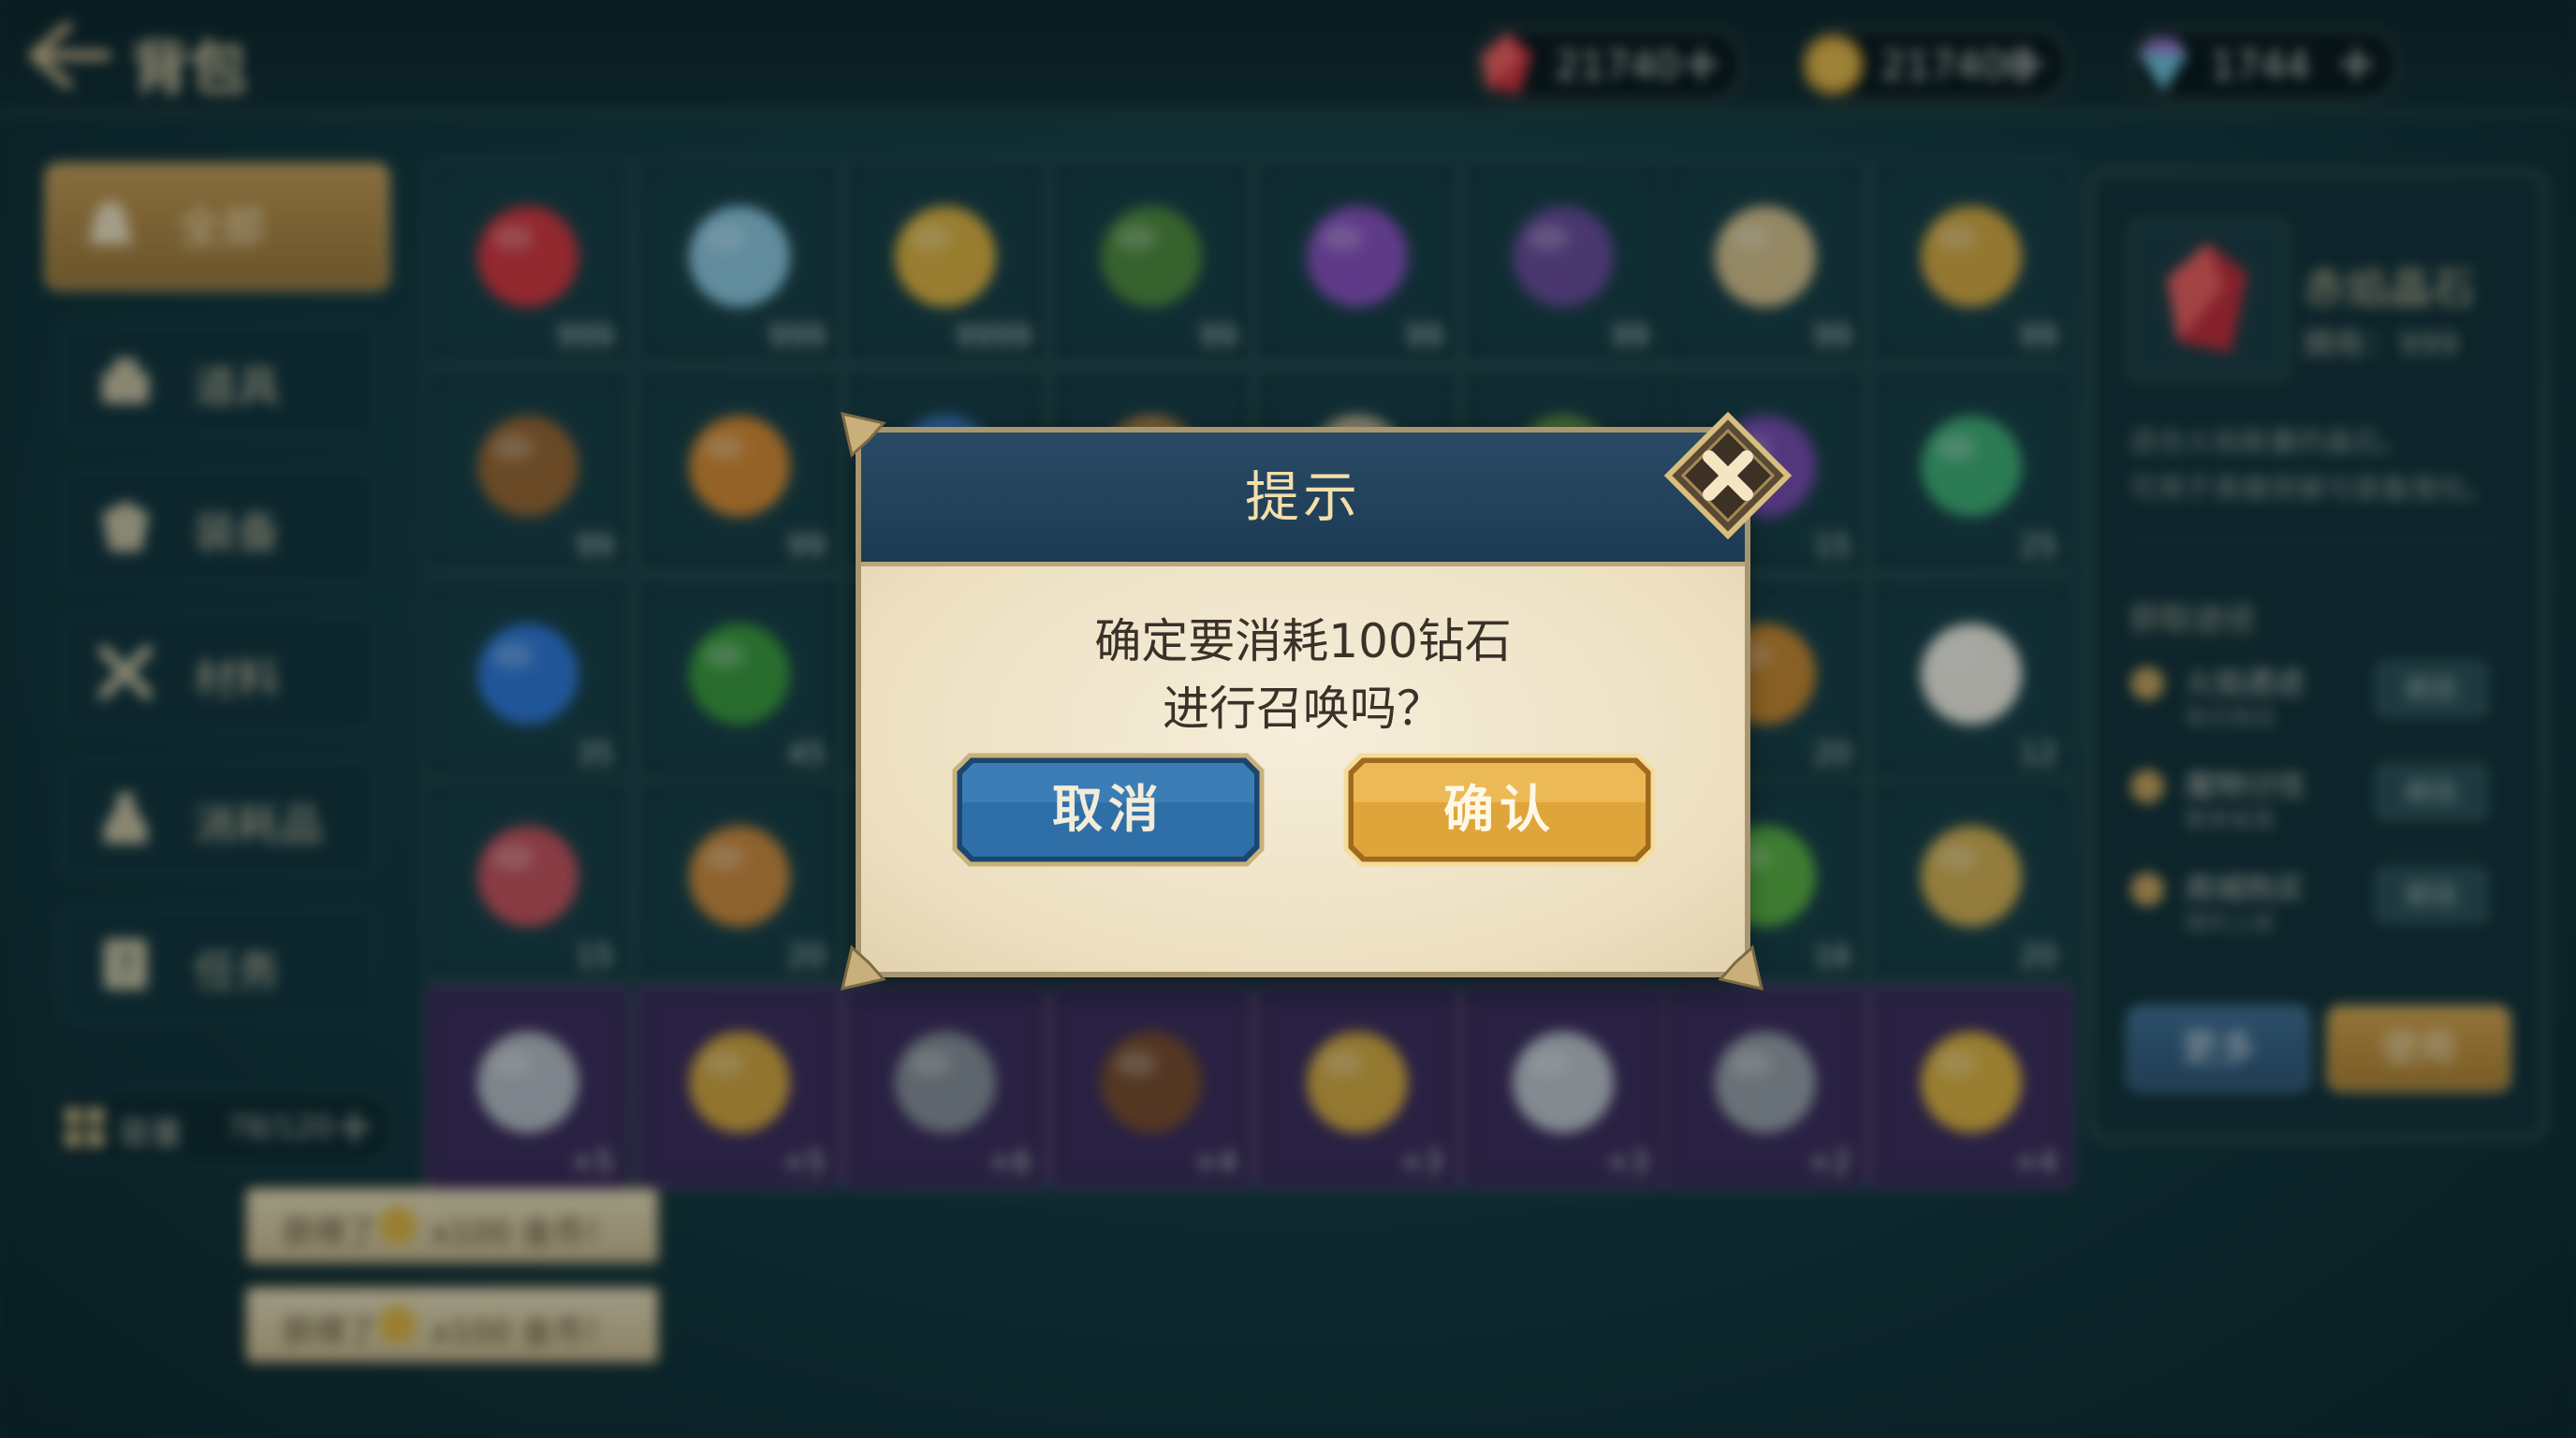 This screenshot has width=2576, height=1438. I want to click on dialog-body: 确定要消耗100钻石 进行召唤吗？ 取消 确认, so click(1303, 769).